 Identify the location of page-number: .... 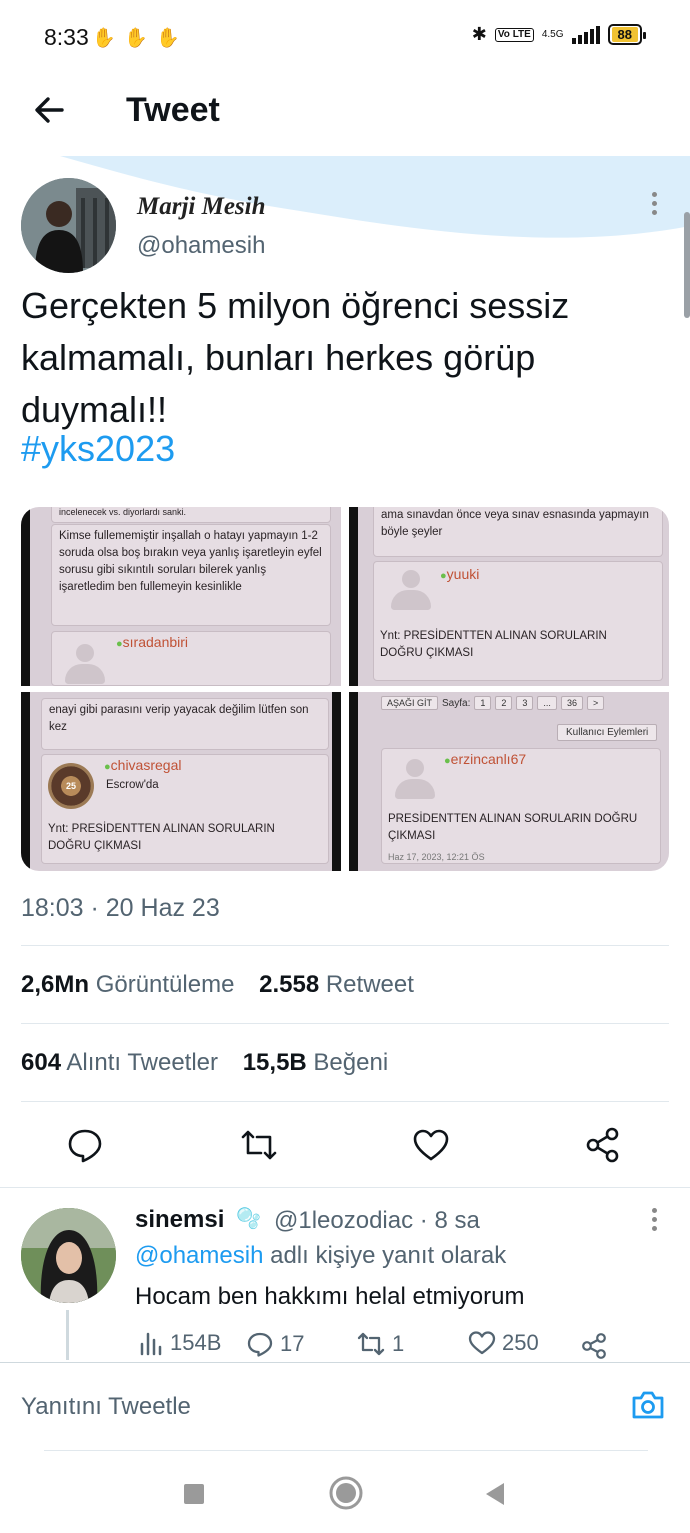
(547, 703).